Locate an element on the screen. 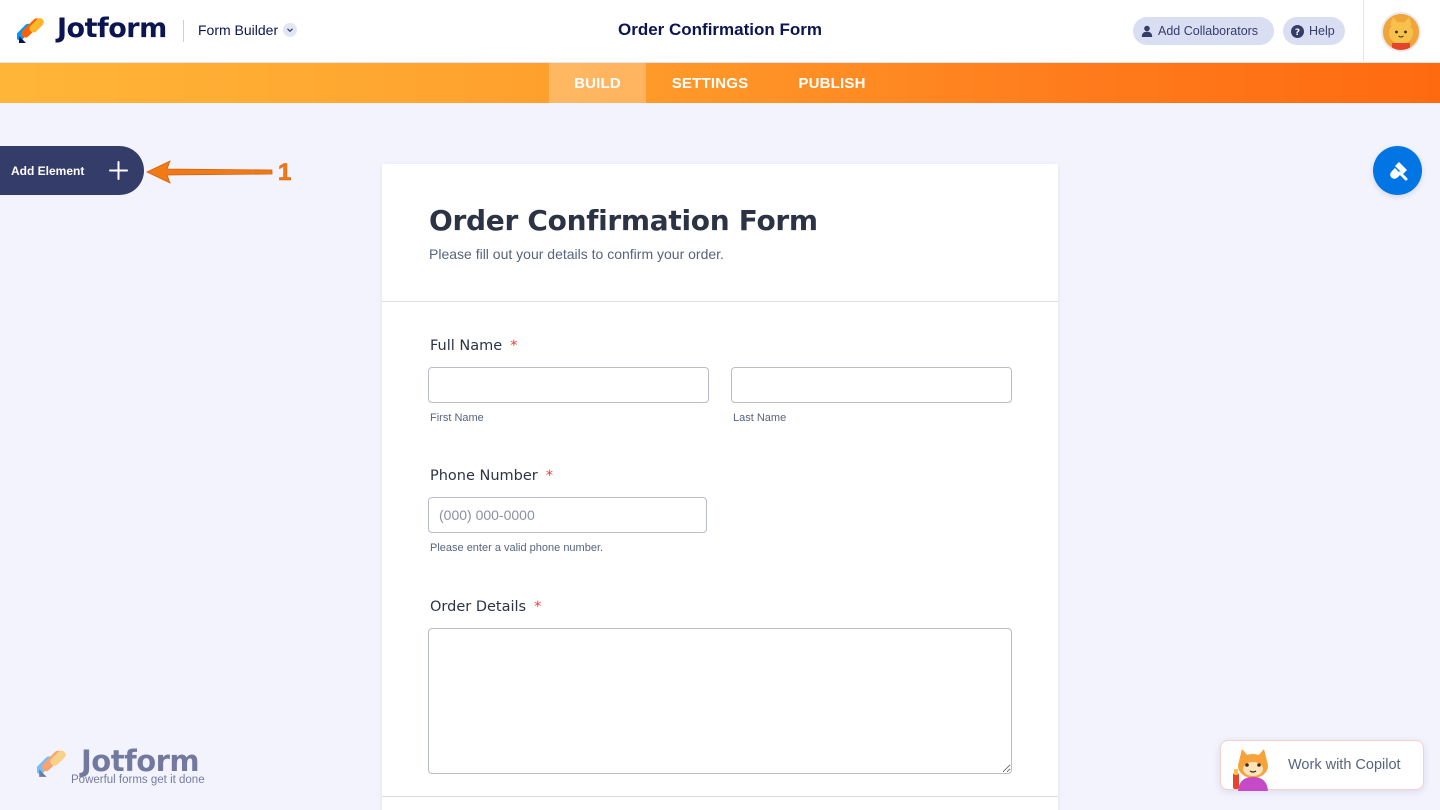 This screenshot has height=810, width=1440. phone-number-label: Phone Number * is located at coordinates (491, 476).